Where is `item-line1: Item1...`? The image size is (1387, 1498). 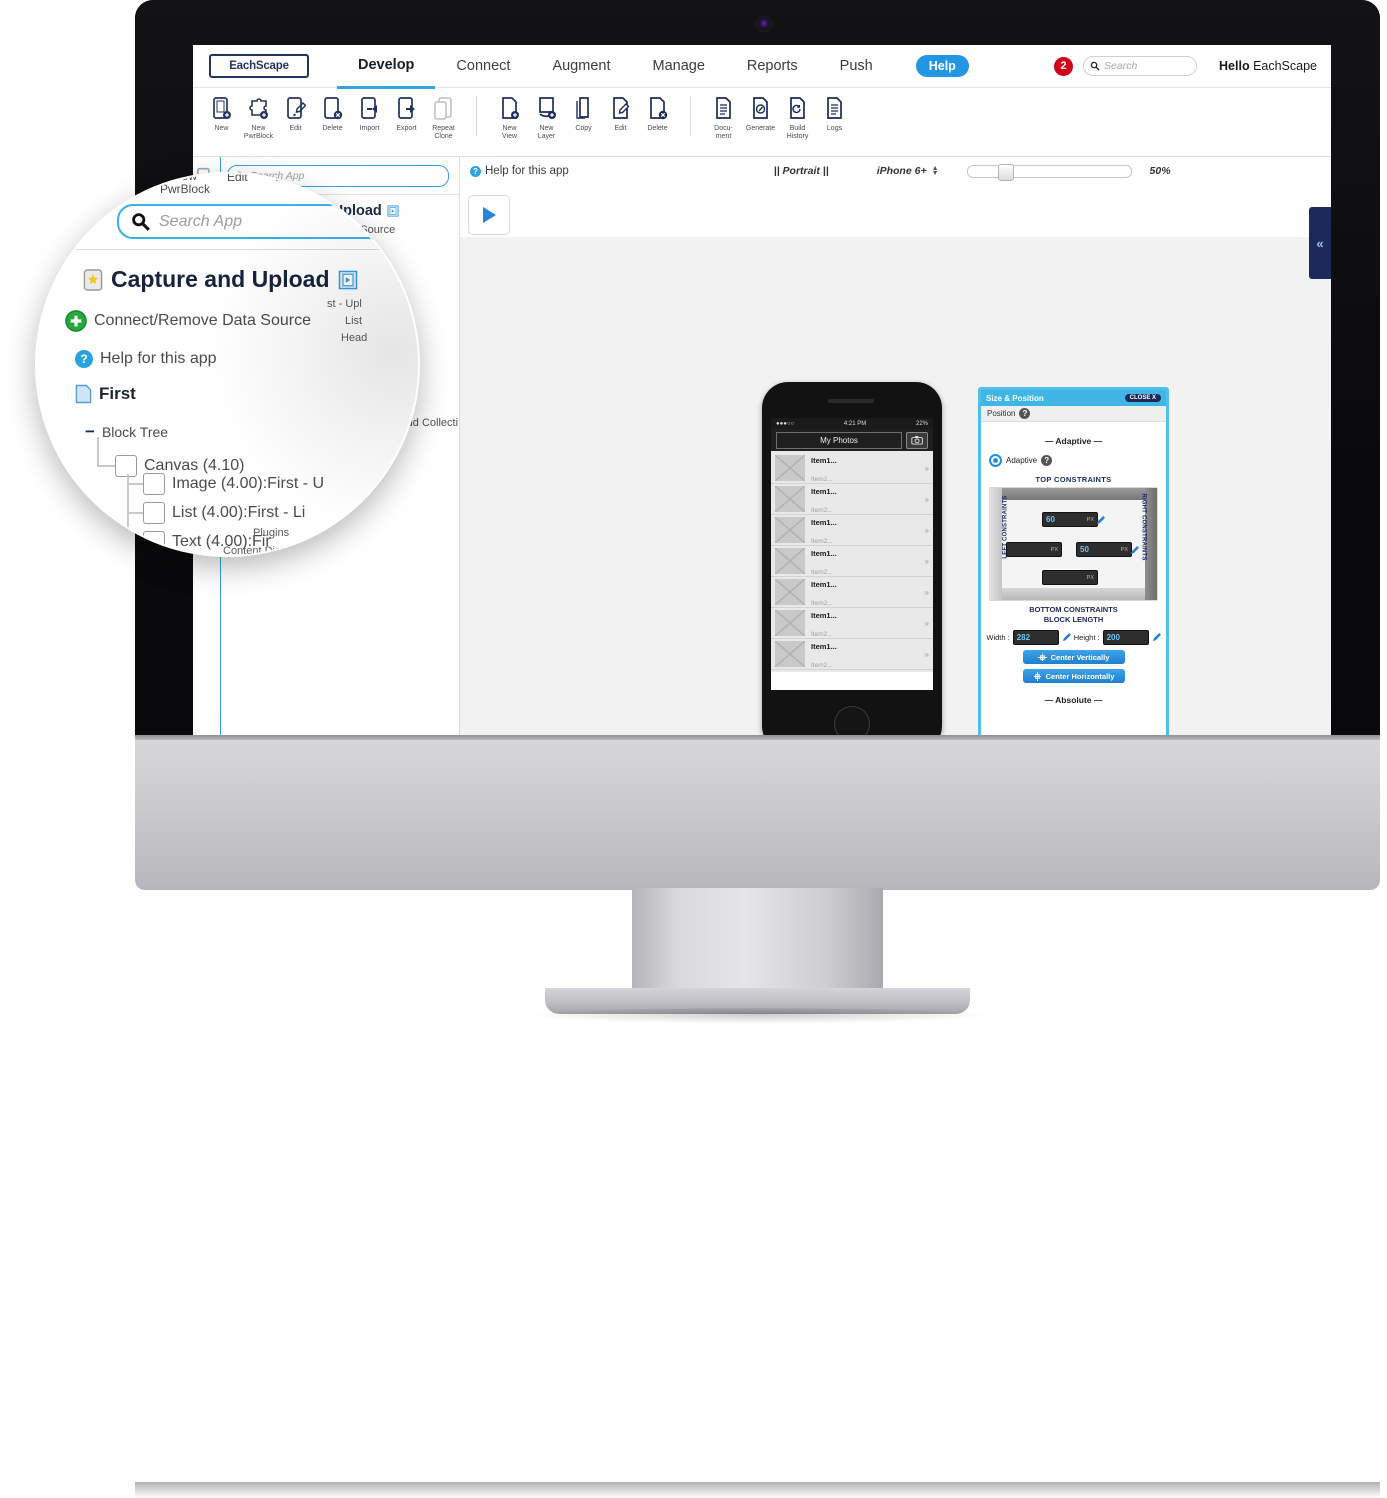
item-line1: Item1... is located at coordinates (824, 460).